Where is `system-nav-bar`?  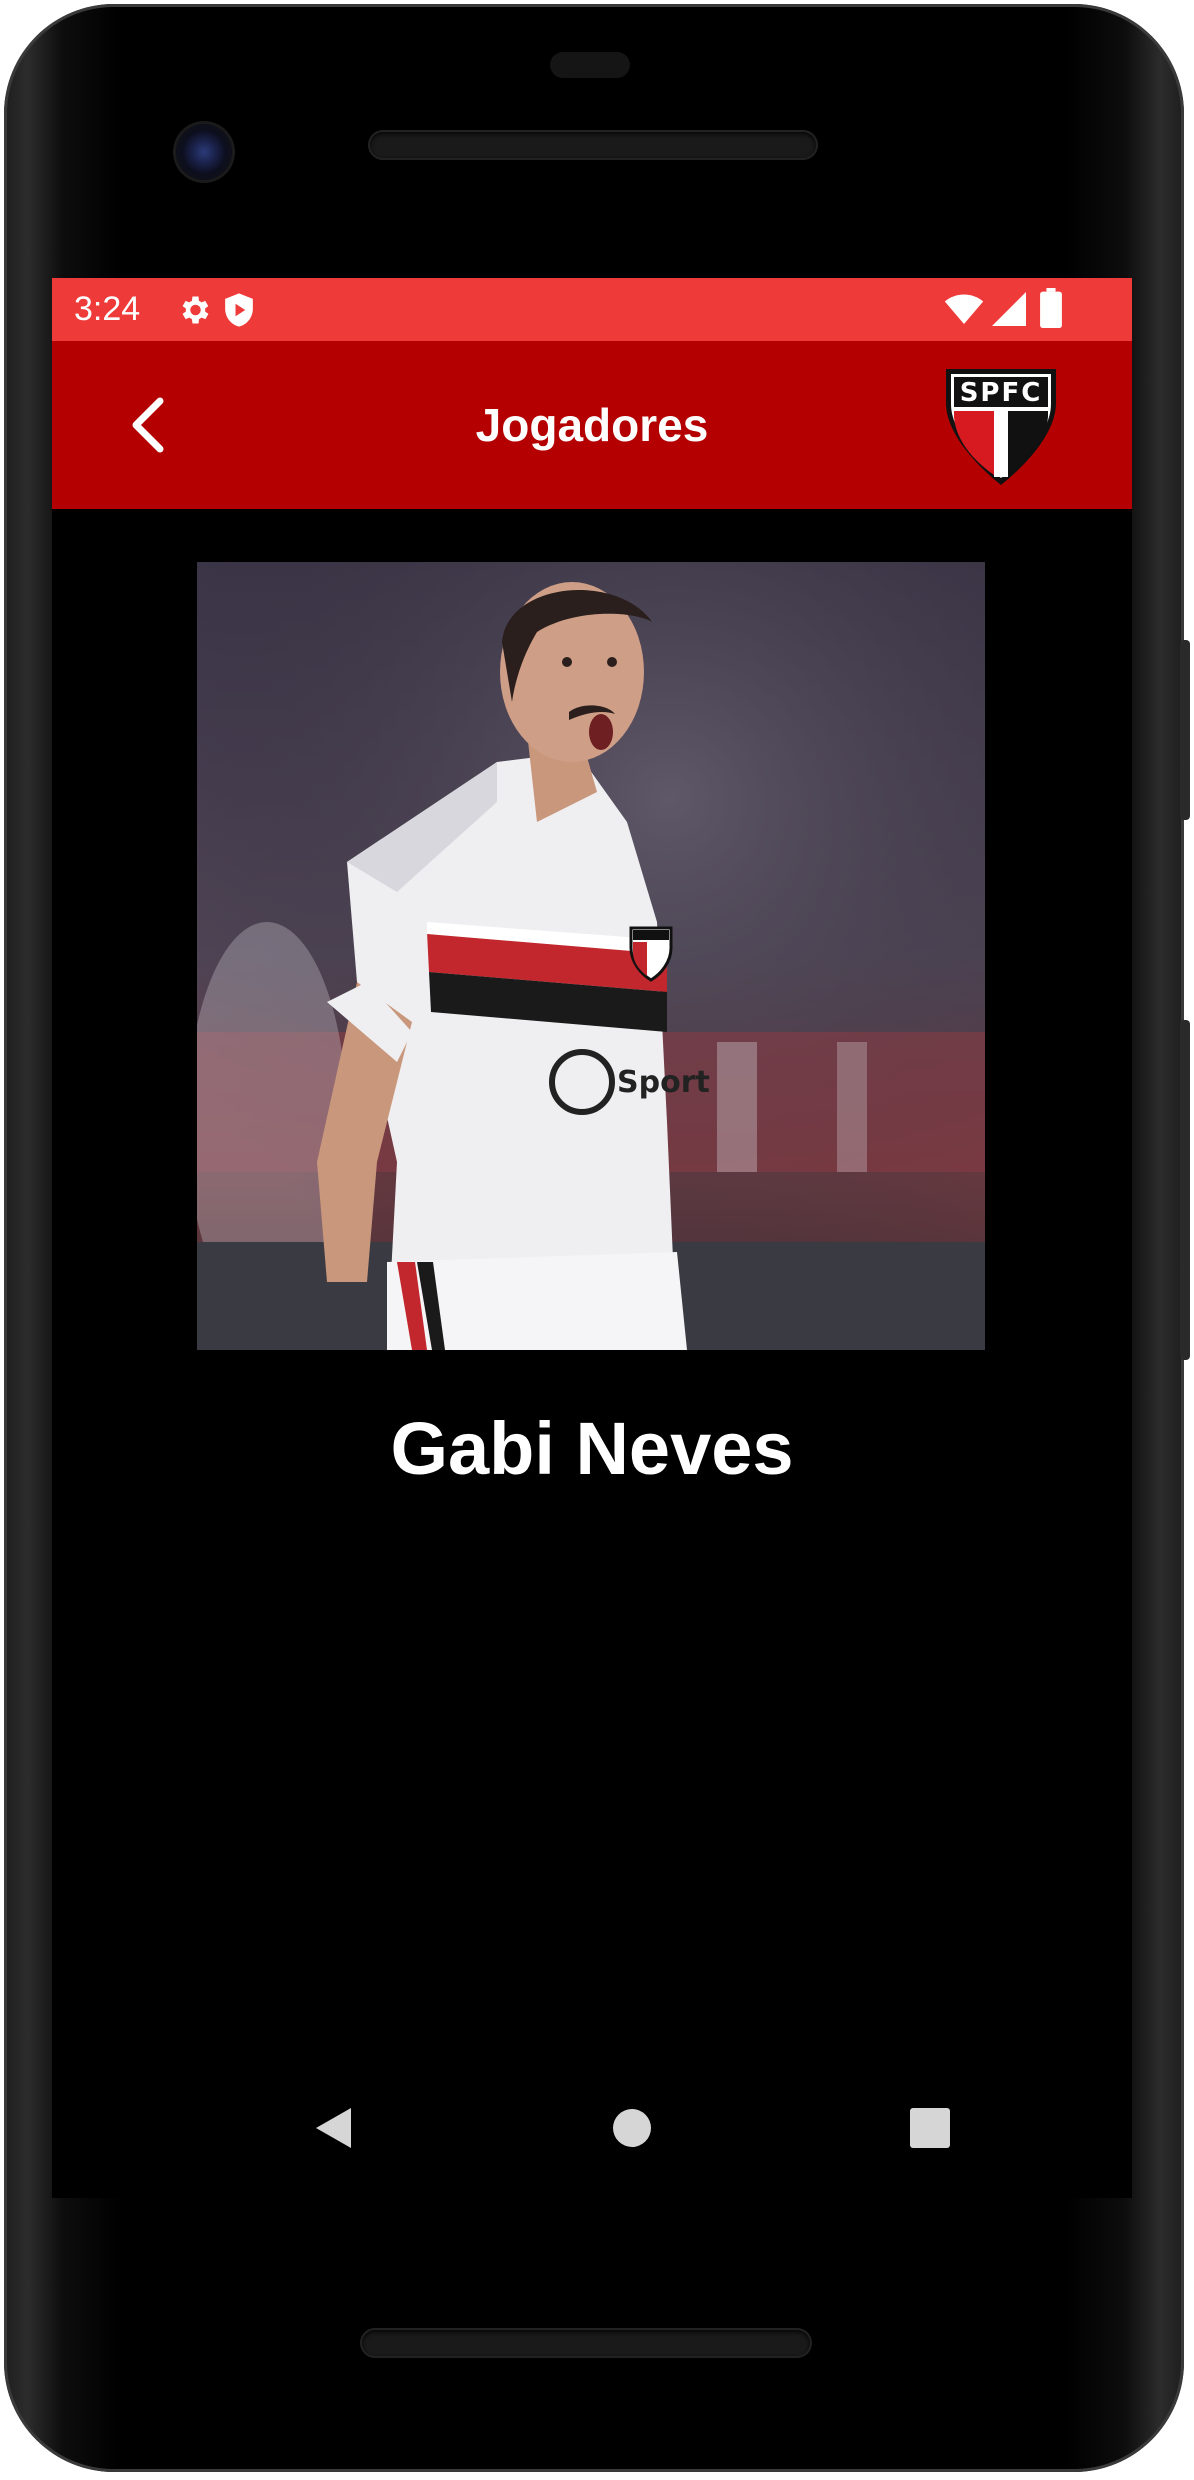
system-nav-bar is located at coordinates (592, 2131).